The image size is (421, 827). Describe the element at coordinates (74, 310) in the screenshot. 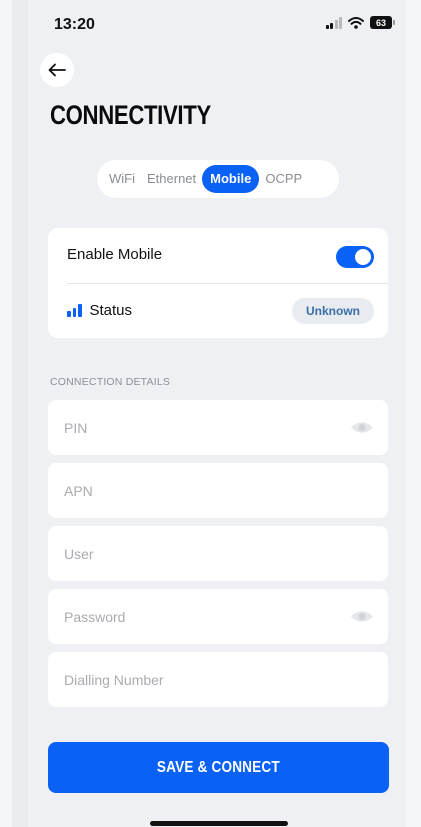

I see `signal-bars-icon` at that location.